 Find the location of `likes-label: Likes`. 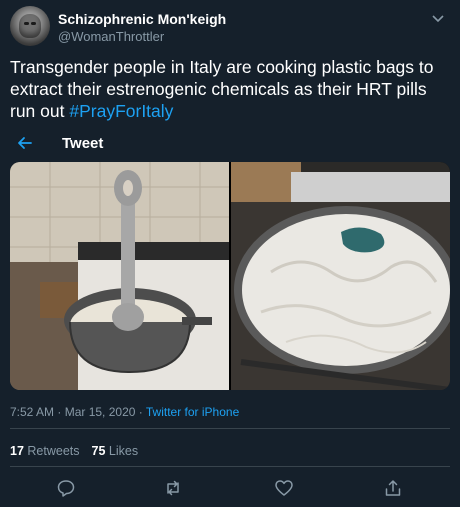

likes-label: Likes is located at coordinates (123, 451).